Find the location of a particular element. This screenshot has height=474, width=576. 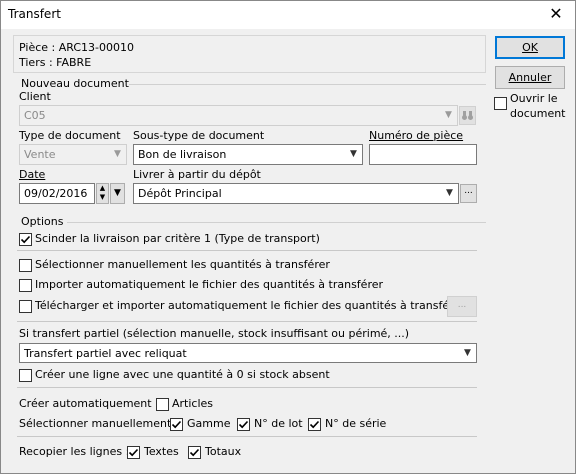

type-document-value: Vente is located at coordinates (40, 154).